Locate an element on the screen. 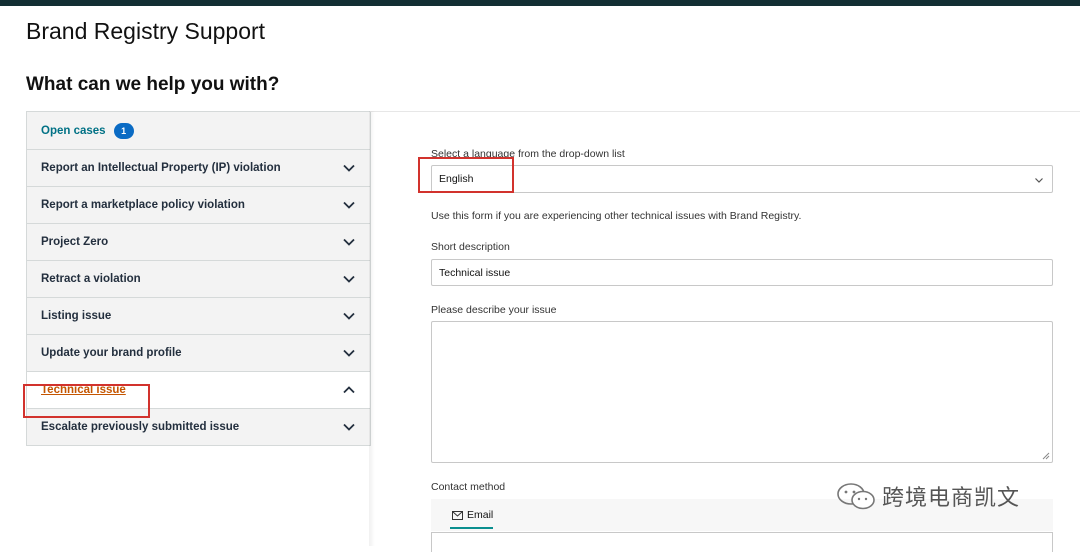 The height and width of the screenshot is (552, 1080). sidebar-item-open-cases: Open cases 1 is located at coordinates (198, 131).